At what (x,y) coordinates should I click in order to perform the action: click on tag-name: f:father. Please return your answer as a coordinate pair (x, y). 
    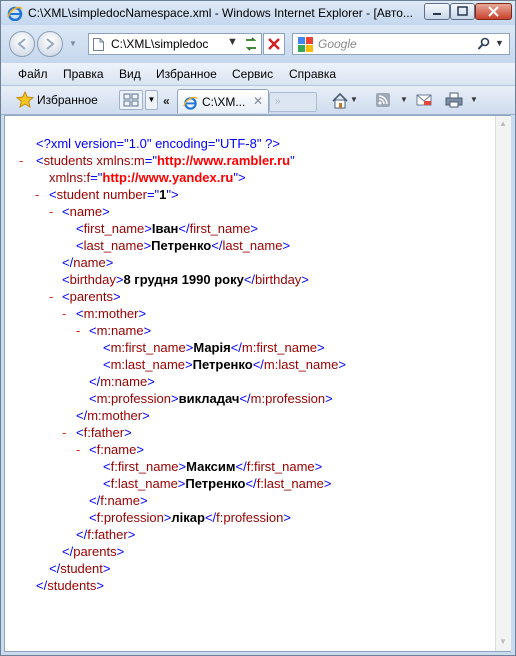
    Looking at the image, I should click on (104, 432).